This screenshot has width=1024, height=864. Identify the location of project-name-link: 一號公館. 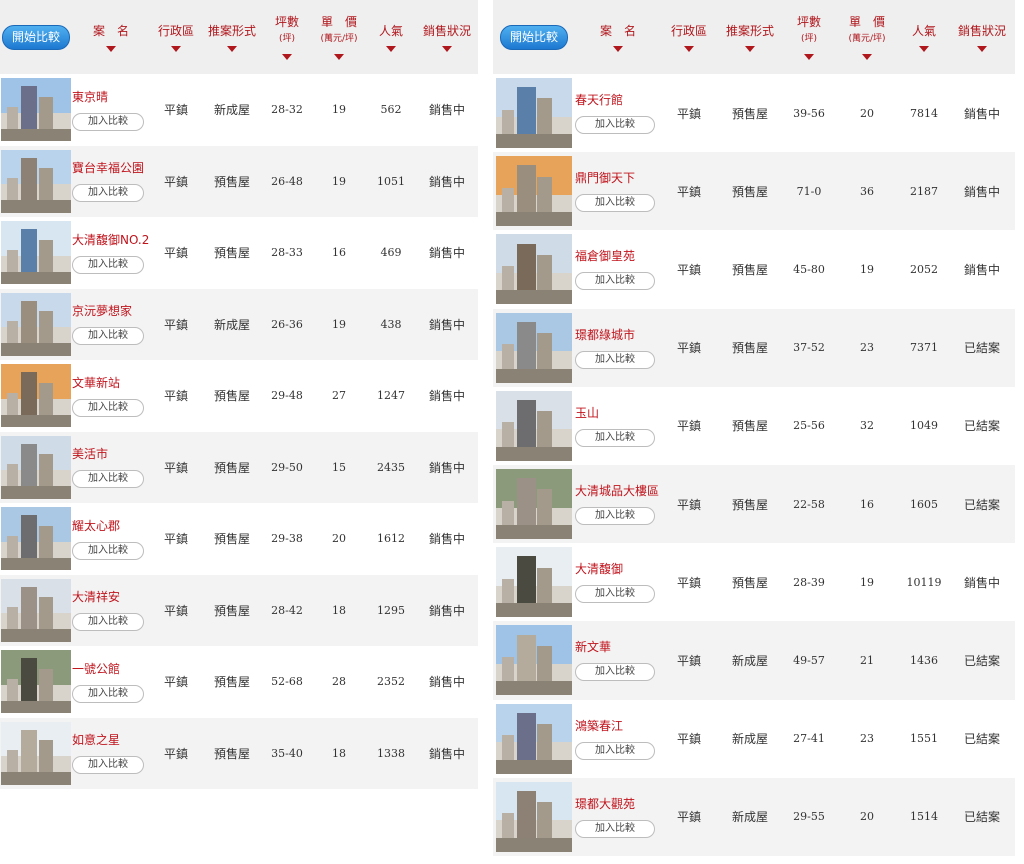
(111, 669).